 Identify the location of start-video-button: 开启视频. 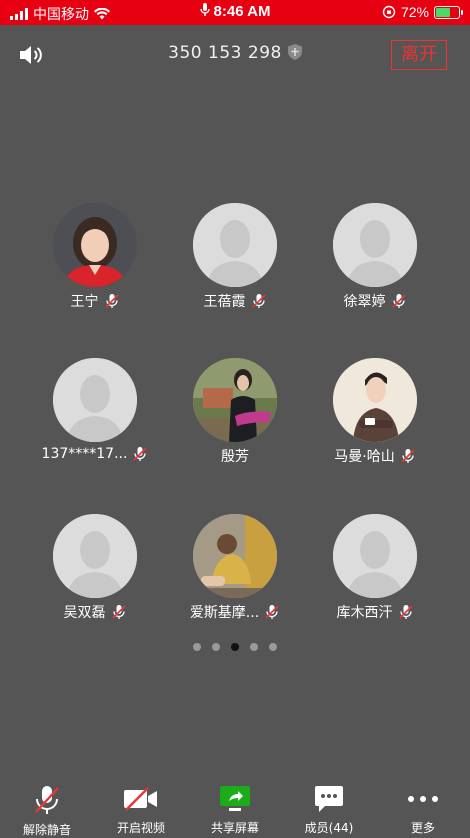
(141, 804).